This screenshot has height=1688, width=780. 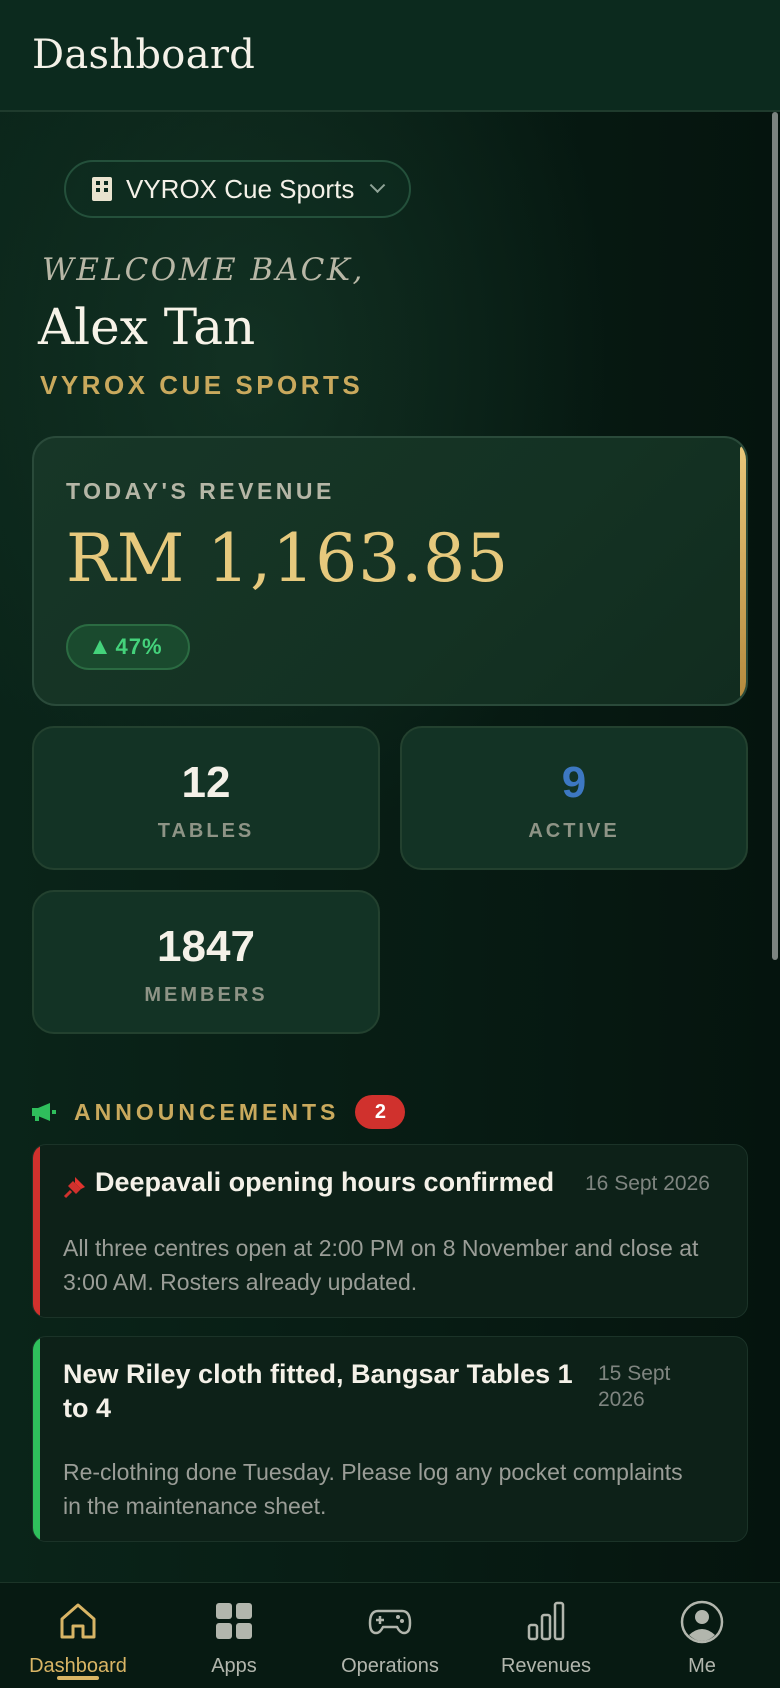 What do you see at coordinates (234, 1621) in the screenshot?
I see `apps-grid-icon` at bounding box center [234, 1621].